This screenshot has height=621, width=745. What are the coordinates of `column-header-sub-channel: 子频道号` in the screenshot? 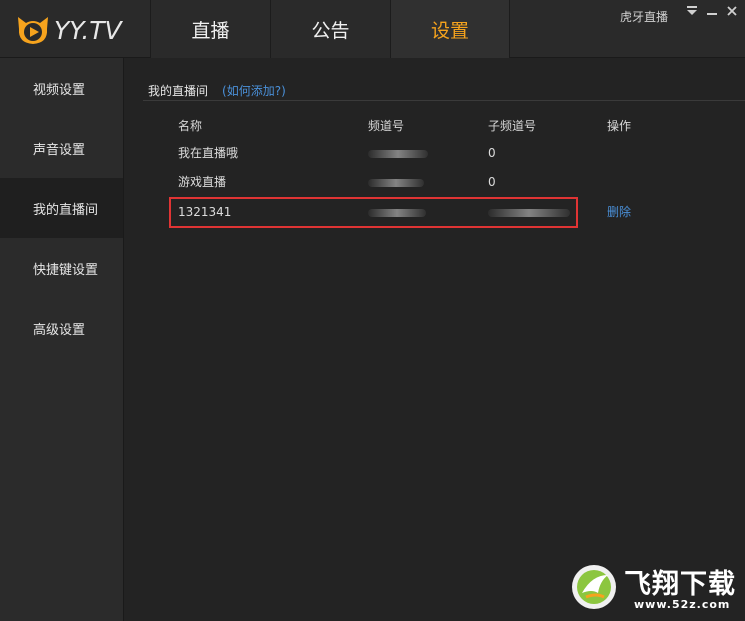 It's located at (512, 126).